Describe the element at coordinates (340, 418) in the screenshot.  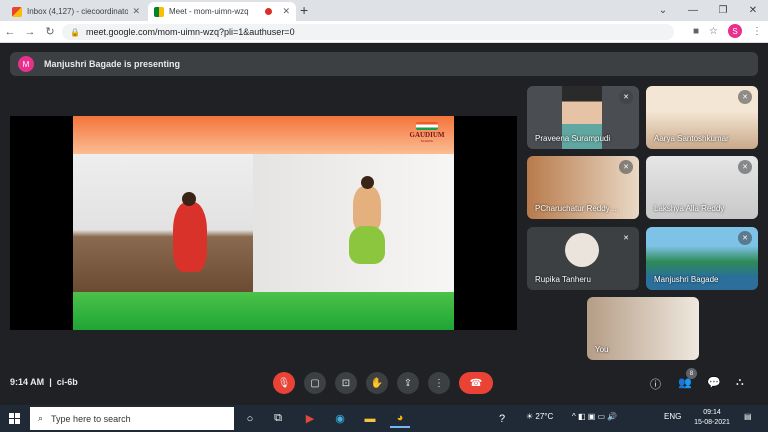
I see `edge-icon: ◉` at that location.